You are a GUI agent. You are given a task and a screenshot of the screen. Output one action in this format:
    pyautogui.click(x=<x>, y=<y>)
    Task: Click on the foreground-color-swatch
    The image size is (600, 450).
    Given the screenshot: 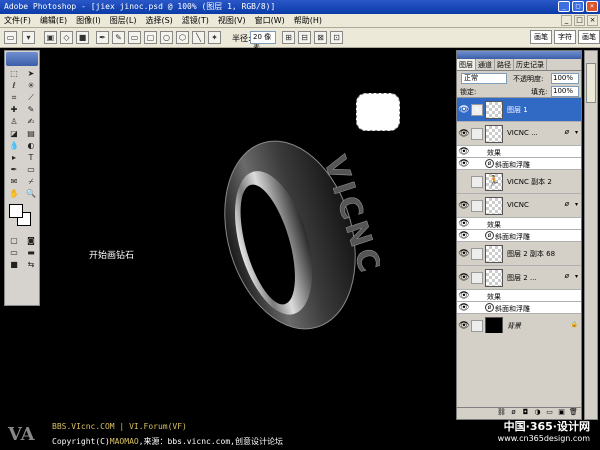 What is the action you would take?
    pyautogui.click(x=16, y=211)
    